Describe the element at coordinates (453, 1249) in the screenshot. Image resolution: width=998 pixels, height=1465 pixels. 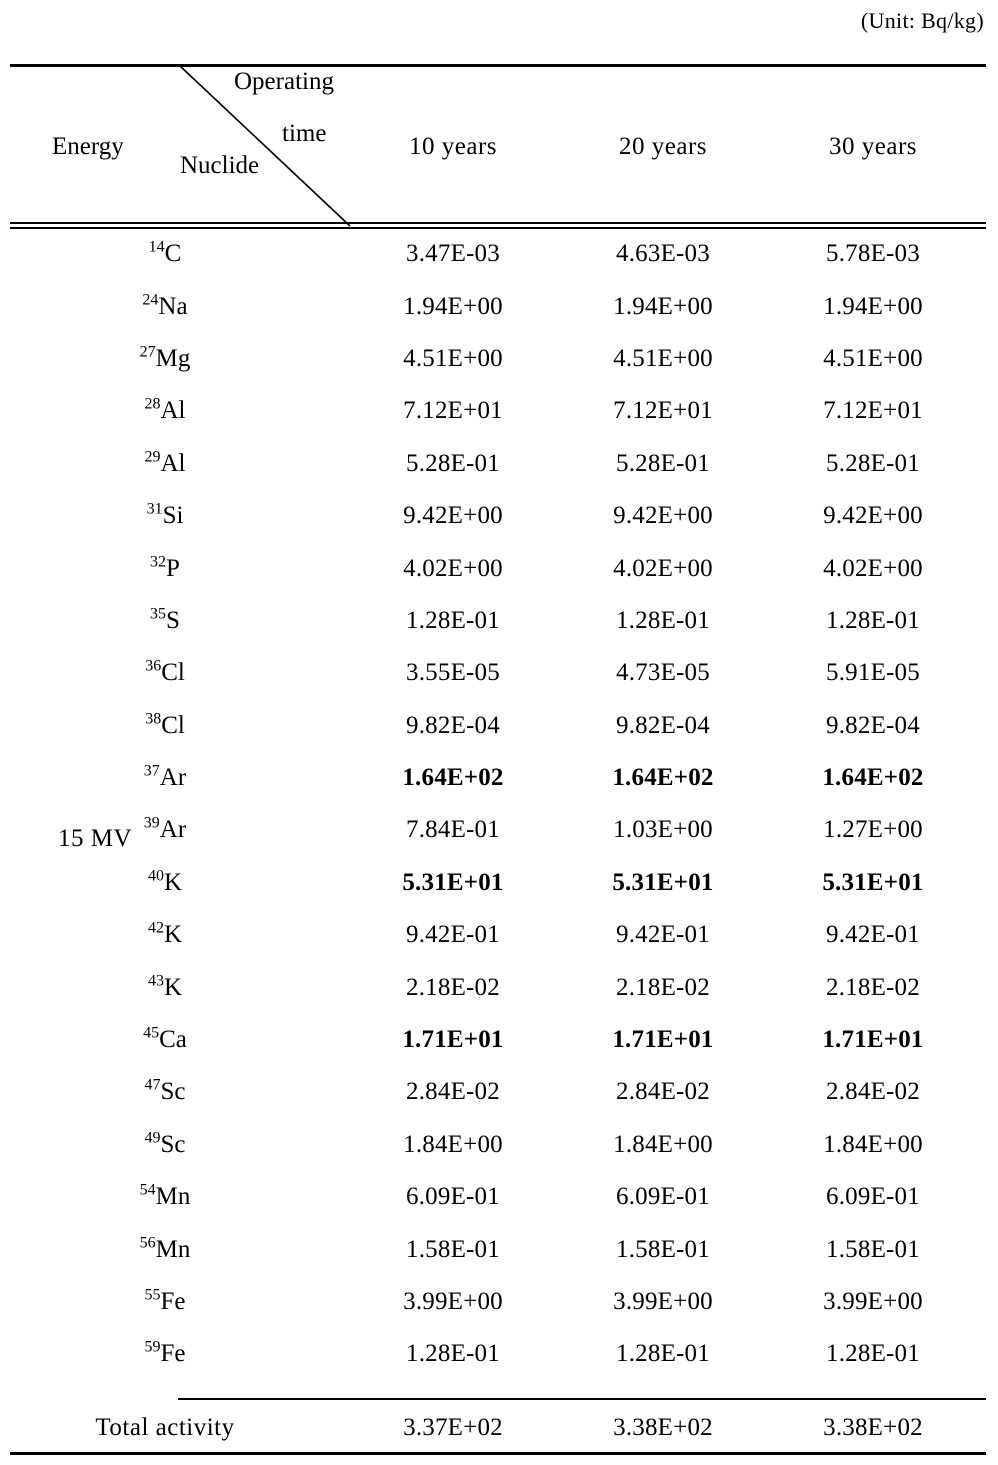
I see `activity-value-10-years: 1.58E-01` at that location.